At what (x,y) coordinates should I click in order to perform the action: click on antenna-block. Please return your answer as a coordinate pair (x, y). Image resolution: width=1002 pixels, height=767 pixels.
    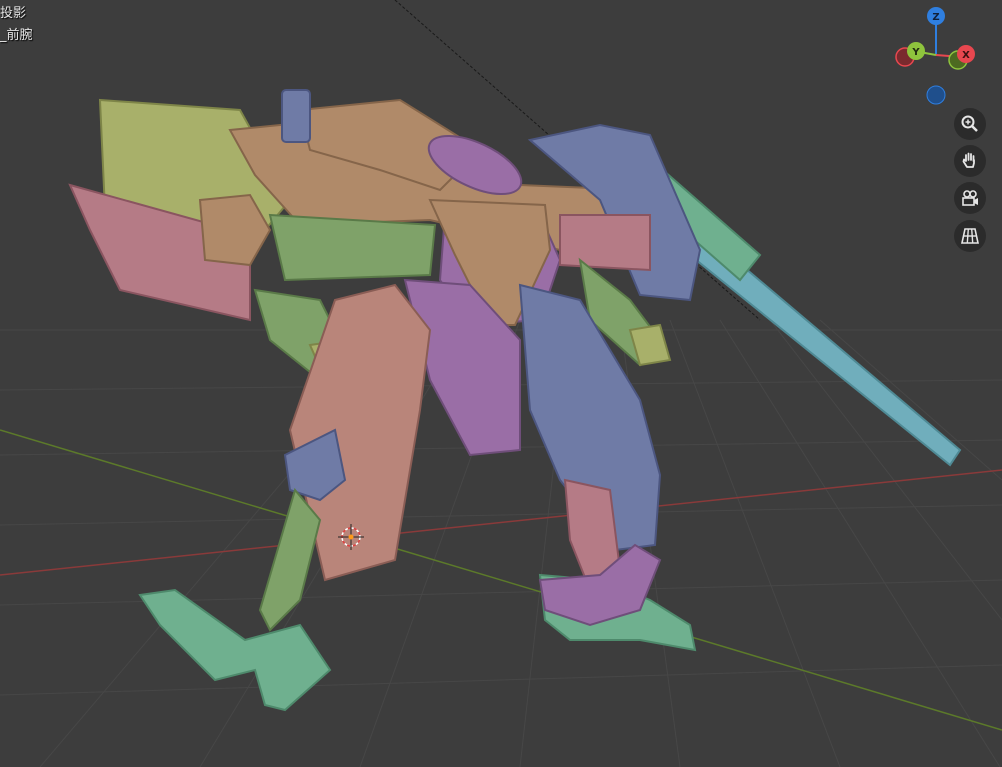
    Looking at the image, I should click on (296, 116).